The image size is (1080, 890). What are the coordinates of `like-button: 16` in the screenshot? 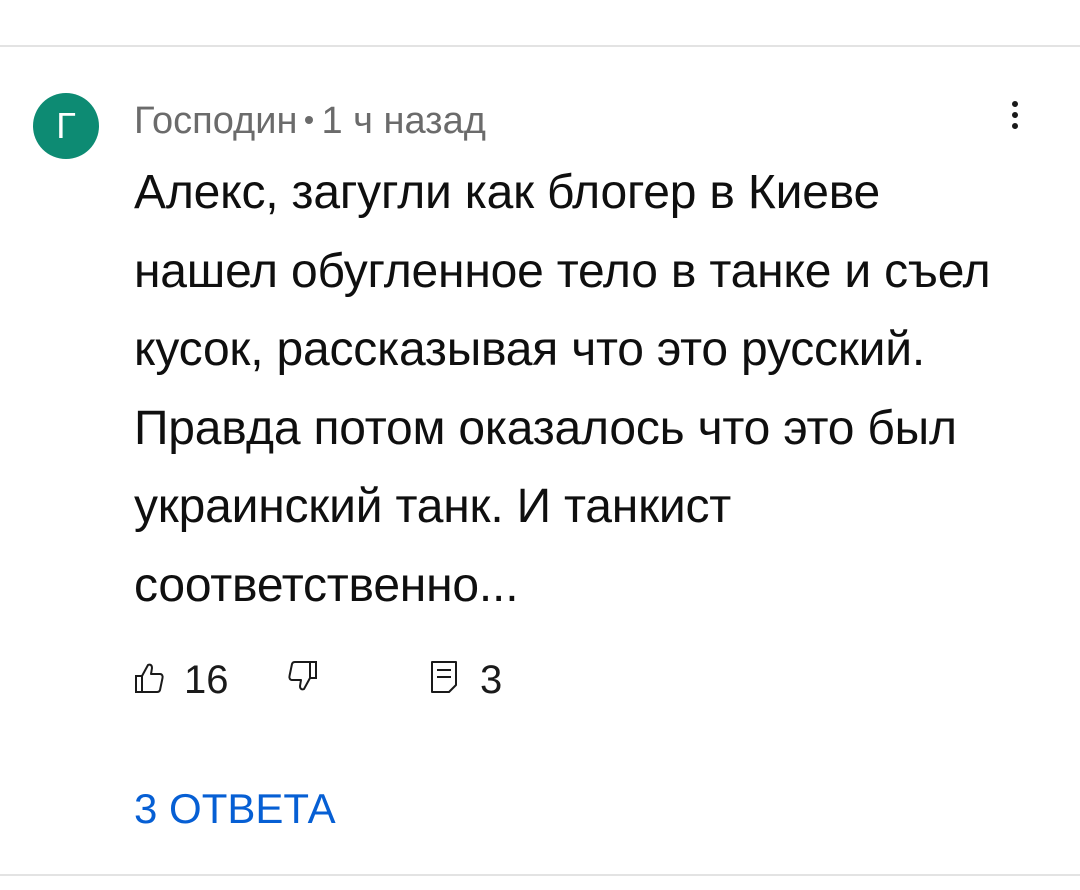 It's located at (194, 680).